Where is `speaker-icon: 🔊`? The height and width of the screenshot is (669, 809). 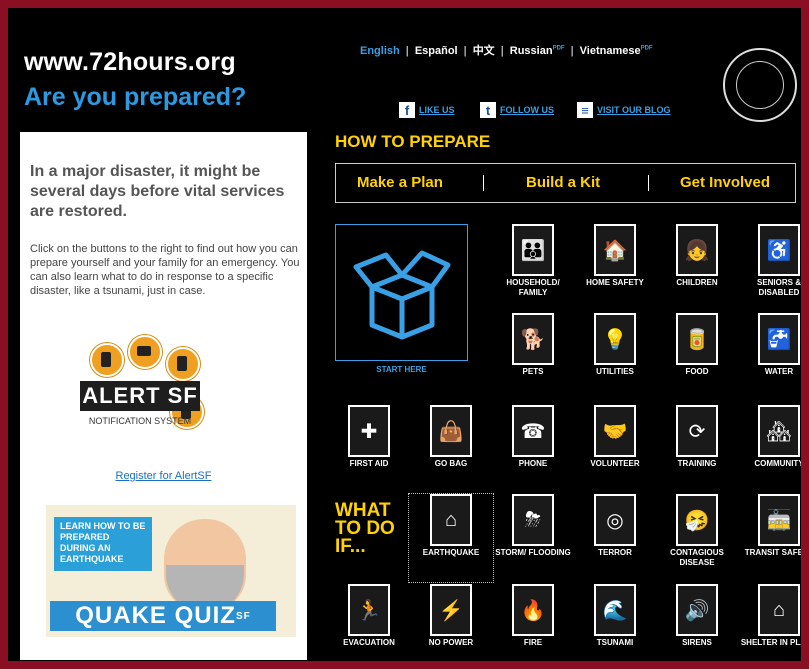 speaker-icon: 🔊 is located at coordinates (697, 610).